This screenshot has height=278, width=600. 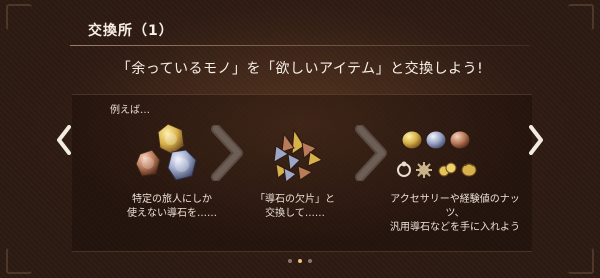 I want to click on caption-step-3: アクセサリーや経験値のナッツ、 汎用導石などを手に入れよう, so click(x=455, y=214).